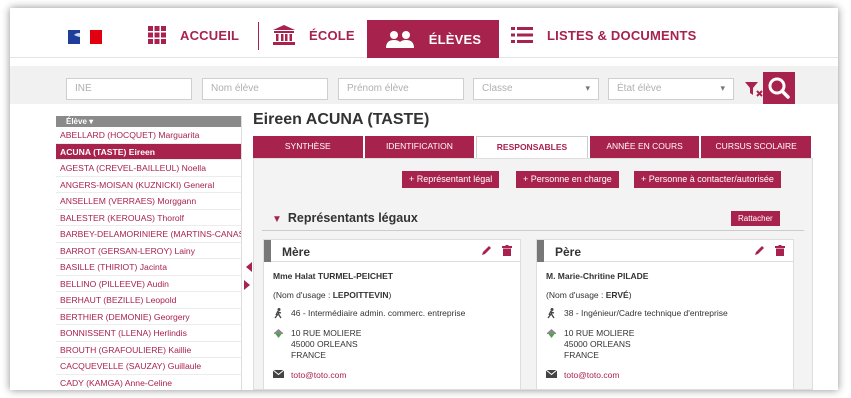 This screenshot has height=398, width=851. What do you see at coordinates (148, 121) in the screenshot?
I see `student-list-header: Élève ▾` at bounding box center [148, 121].